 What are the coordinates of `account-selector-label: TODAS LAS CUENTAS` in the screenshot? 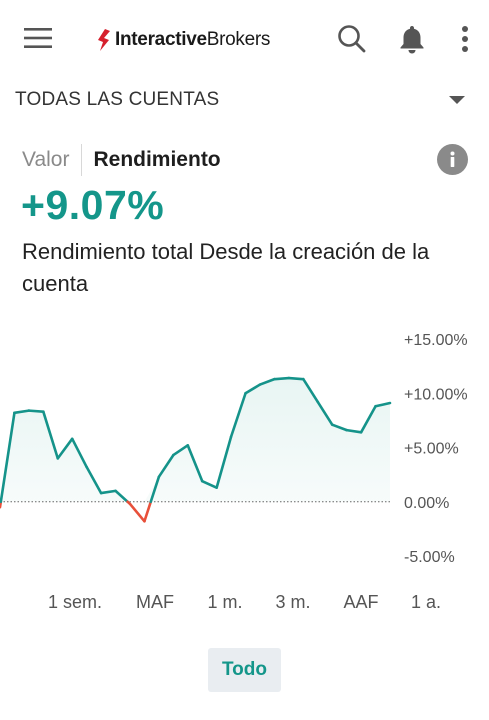 It's located at (117, 99).